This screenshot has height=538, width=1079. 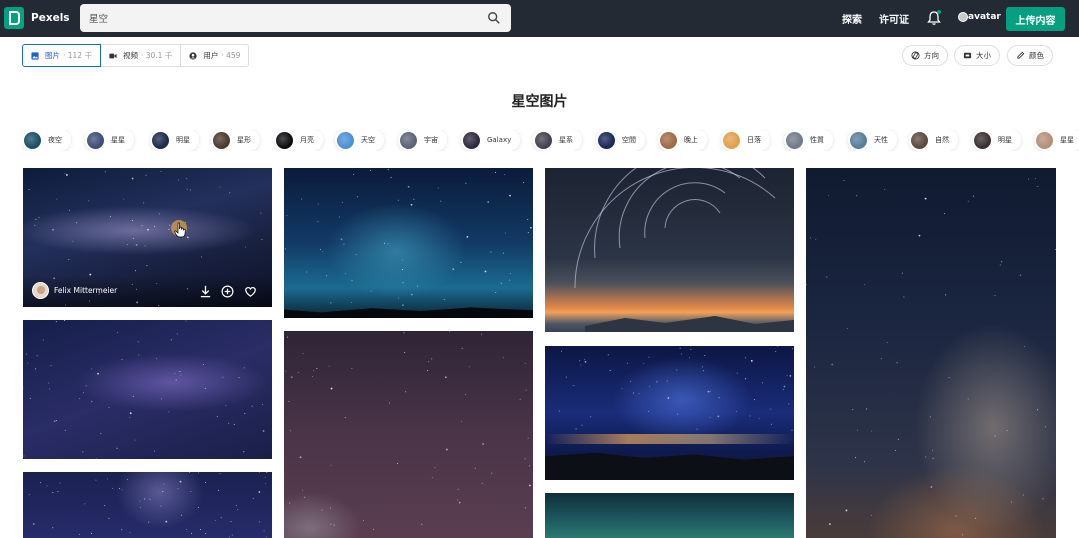 I want to click on hand-cursor-icon, so click(x=180, y=230).